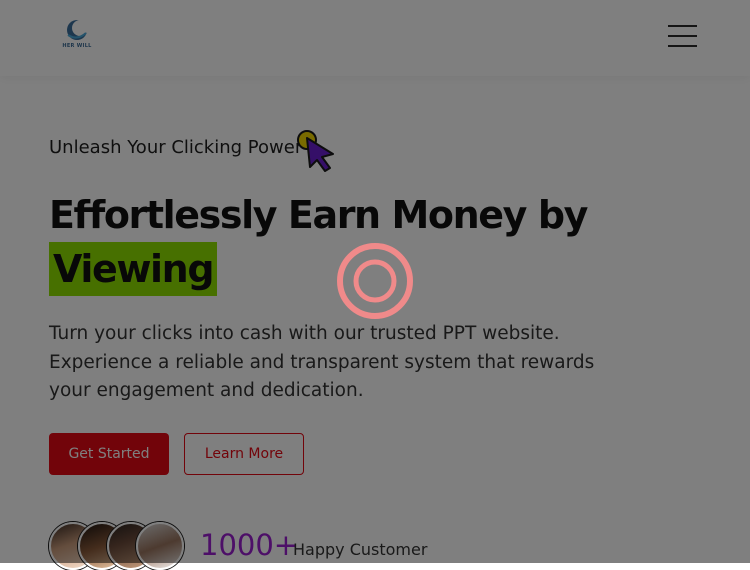 The height and width of the screenshot is (570, 750). What do you see at coordinates (176, 147) in the screenshot?
I see `hero-tagline: Unleash Your Clicking Power` at bounding box center [176, 147].